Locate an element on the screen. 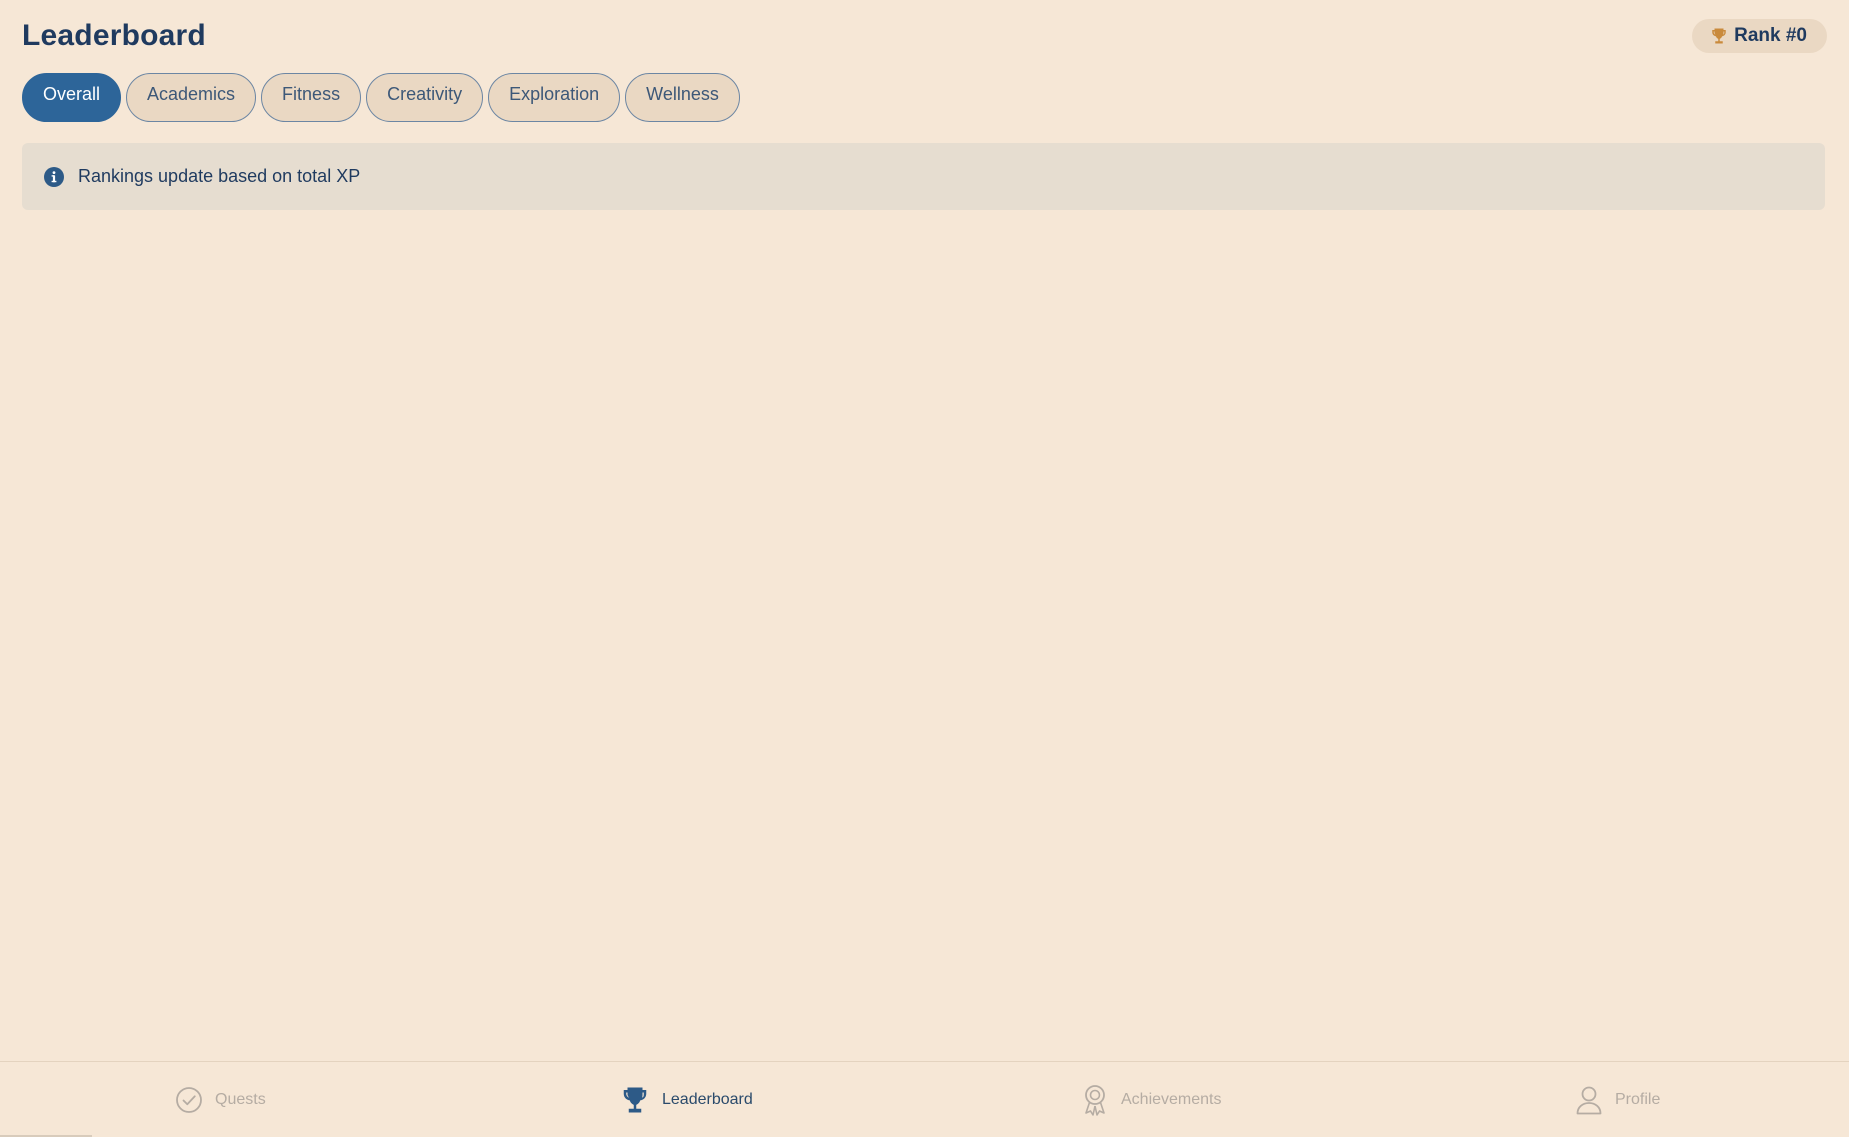  rank-badge: Rank #0 is located at coordinates (1759, 36).